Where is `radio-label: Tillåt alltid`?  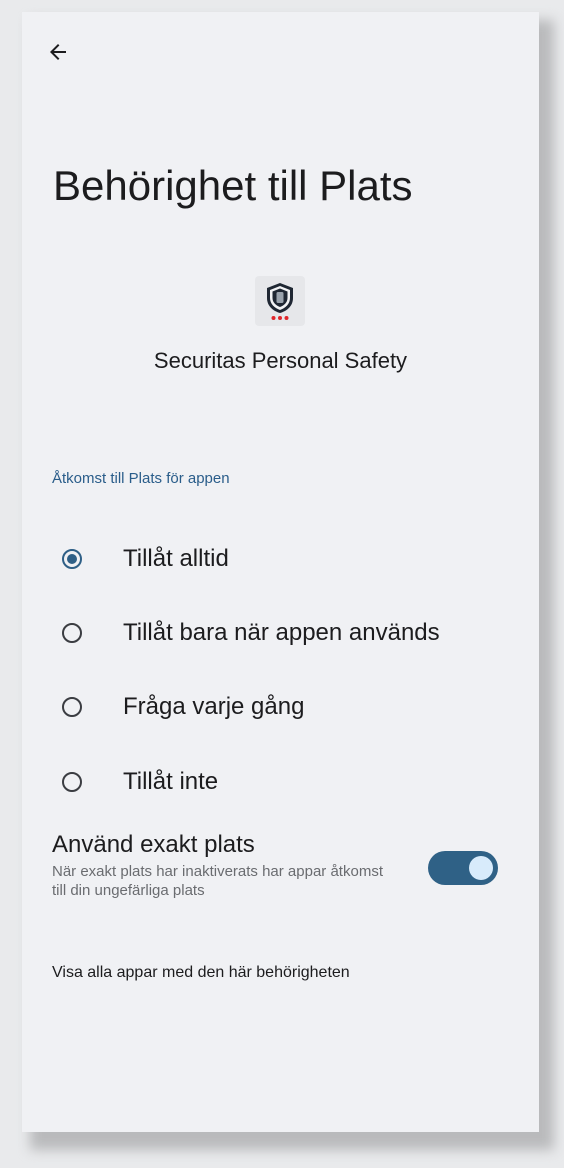
radio-label: Tillåt alltid is located at coordinates (176, 558).